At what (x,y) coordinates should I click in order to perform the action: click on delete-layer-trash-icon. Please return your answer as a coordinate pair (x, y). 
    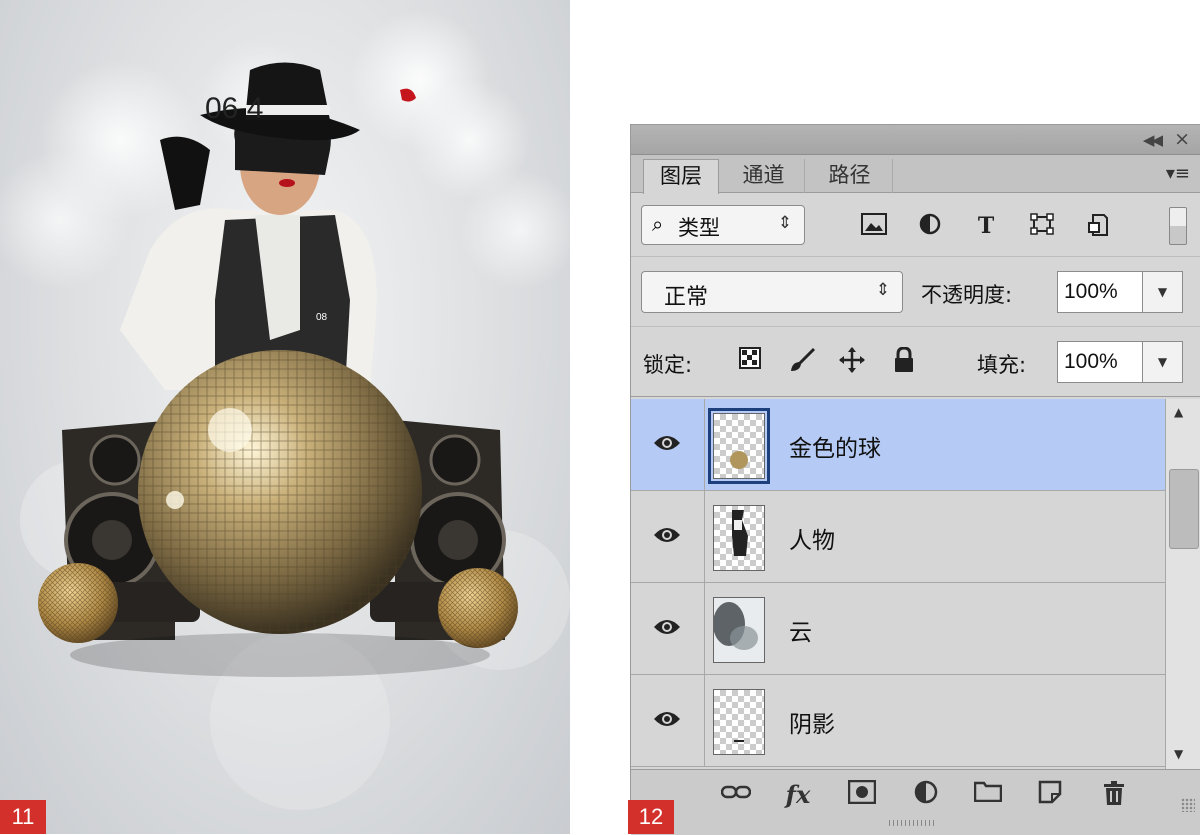
    Looking at the image, I should click on (1114, 797).